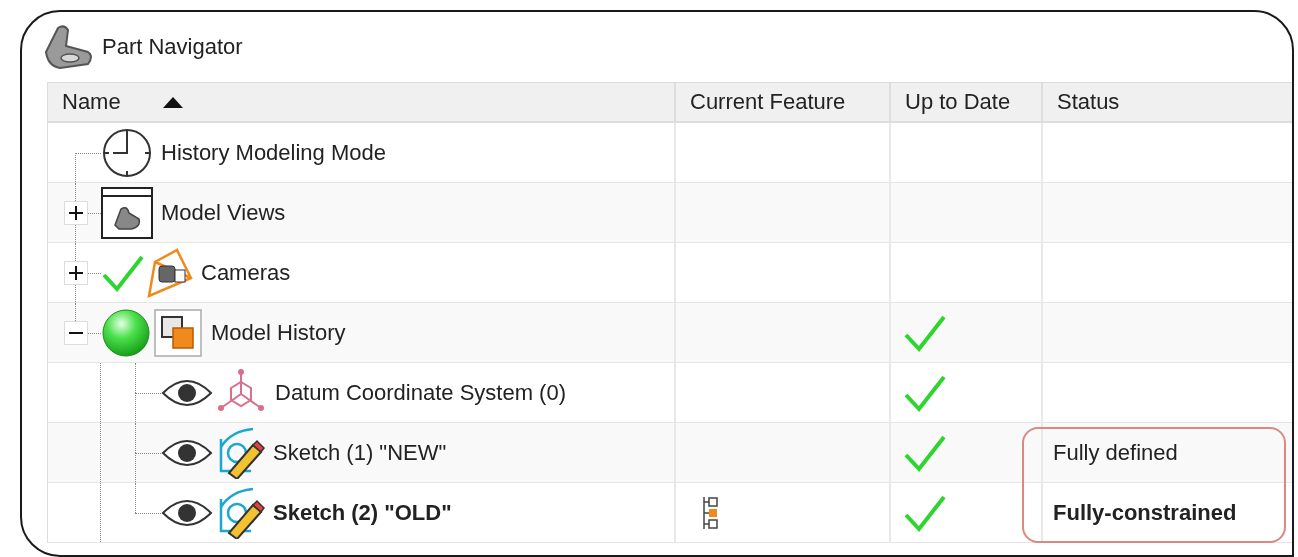 Image resolution: width=1298 pixels, height=557 pixels. What do you see at coordinates (273, 152) in the screenshot?
I see `tree-item: History Modeling Mode` at bounding box center [273, 152].